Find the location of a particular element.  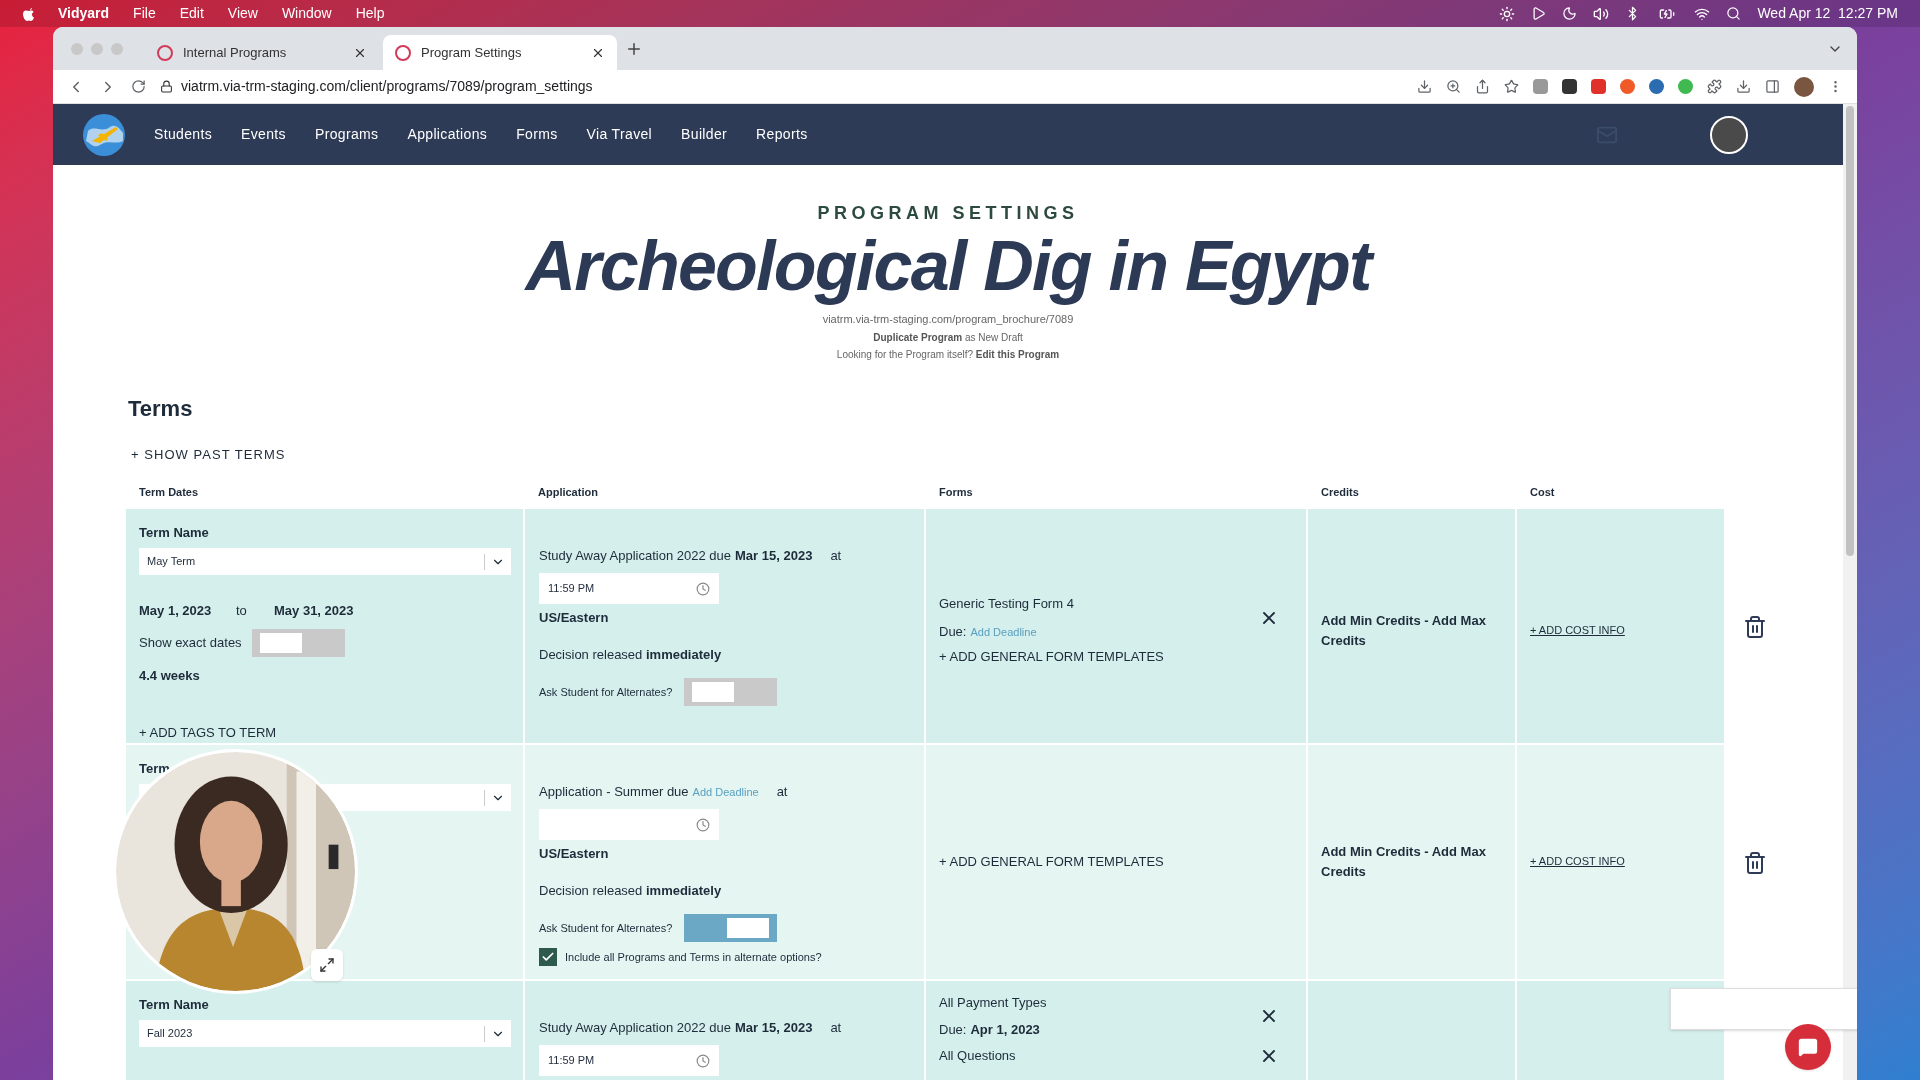

column-header: Cost is located at coordinates (1542, 492).